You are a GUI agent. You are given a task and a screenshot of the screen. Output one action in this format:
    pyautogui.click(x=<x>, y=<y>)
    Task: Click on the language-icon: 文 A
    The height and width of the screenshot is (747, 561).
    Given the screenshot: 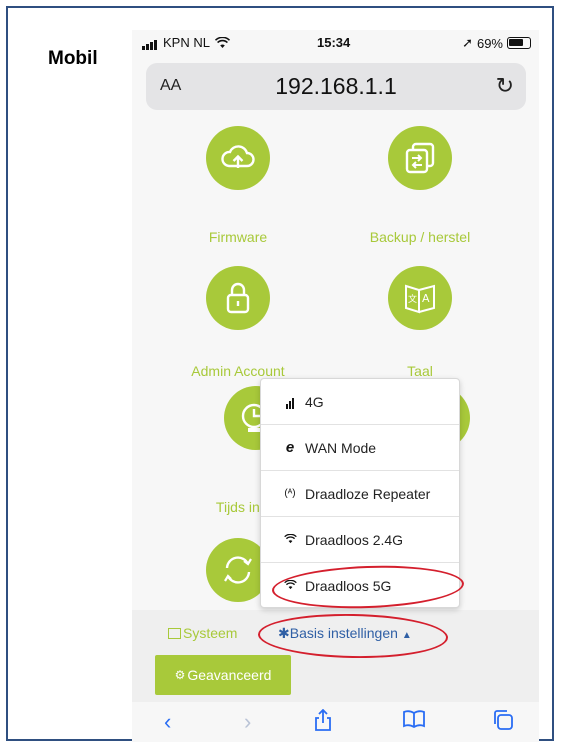 What is the action you would take?
    pyautogui.click(x=420, y=299)
    